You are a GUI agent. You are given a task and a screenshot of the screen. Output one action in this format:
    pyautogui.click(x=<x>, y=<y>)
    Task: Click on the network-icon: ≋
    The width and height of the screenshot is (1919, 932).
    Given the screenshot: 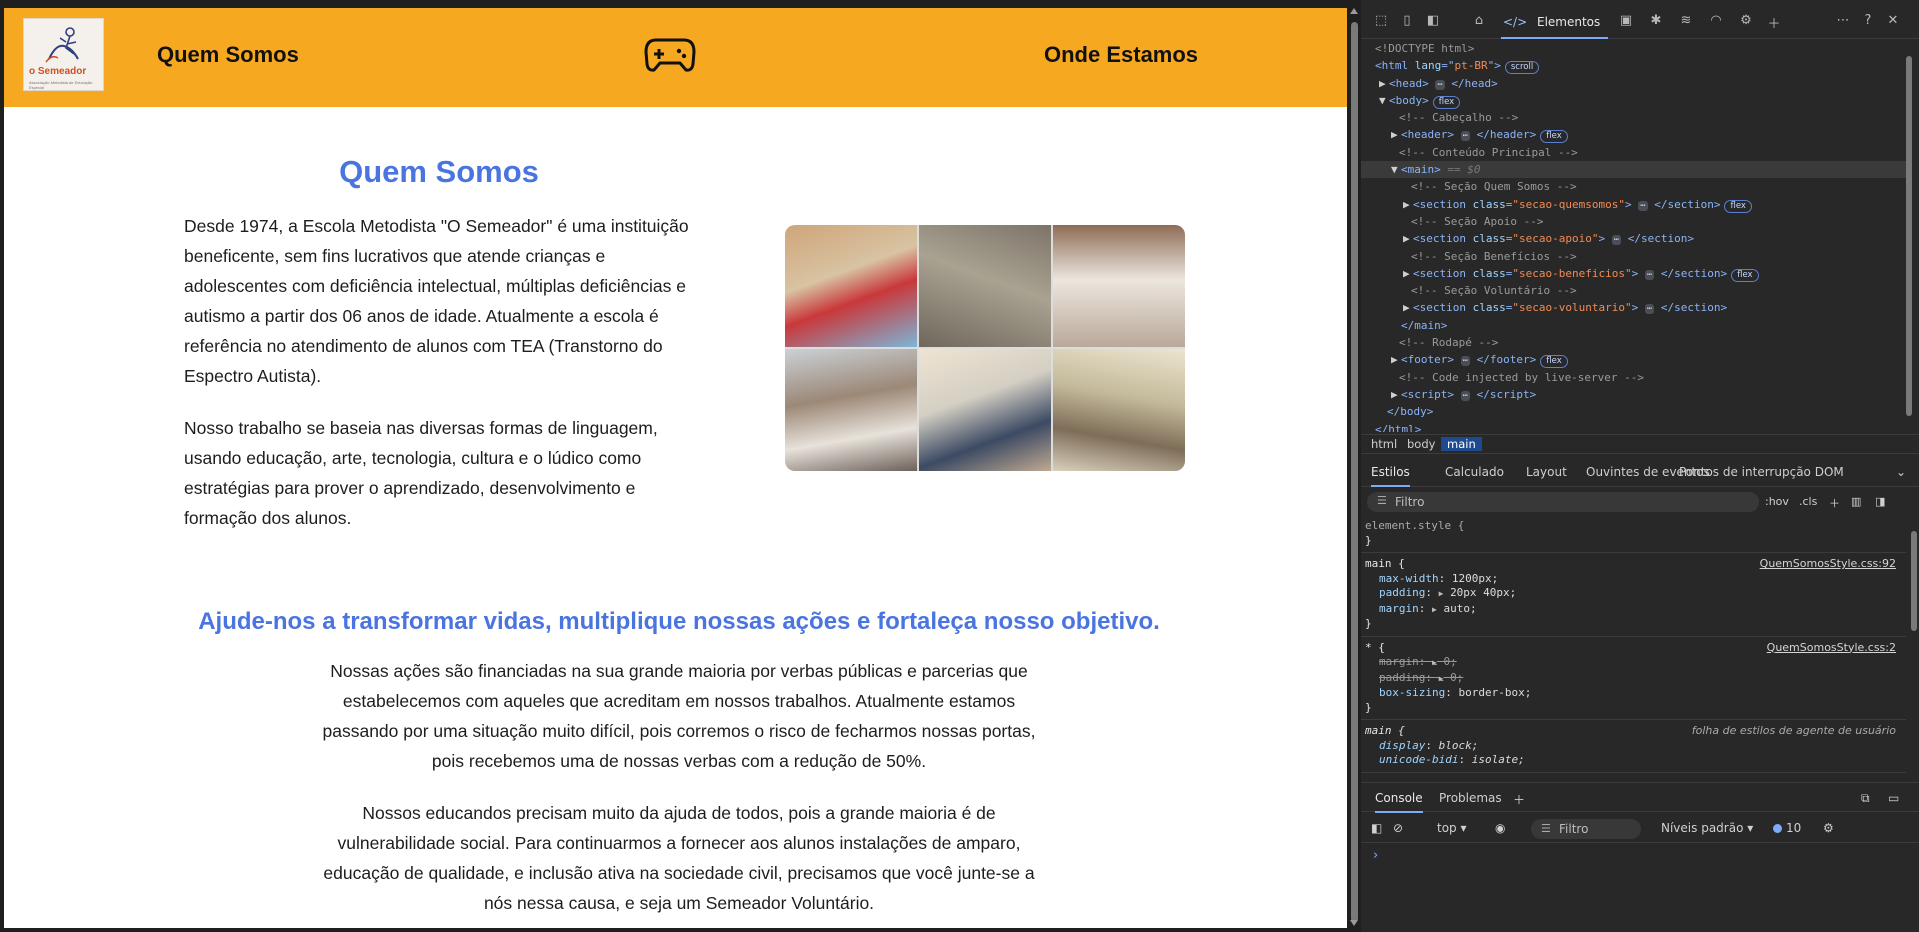 What is the action you would take?
    pyautogui.click(x=1686, y=22)
    